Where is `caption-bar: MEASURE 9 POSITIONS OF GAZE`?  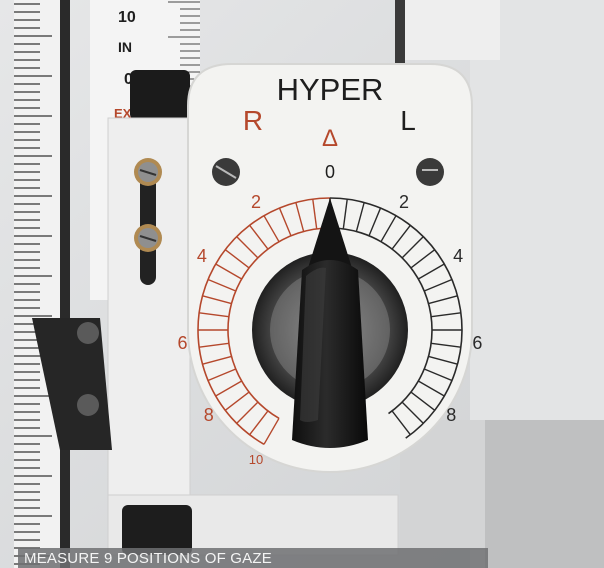 caption-bar: MEASURE 9 POSITIONS OF GAZE is located at coordinates (253, 558).